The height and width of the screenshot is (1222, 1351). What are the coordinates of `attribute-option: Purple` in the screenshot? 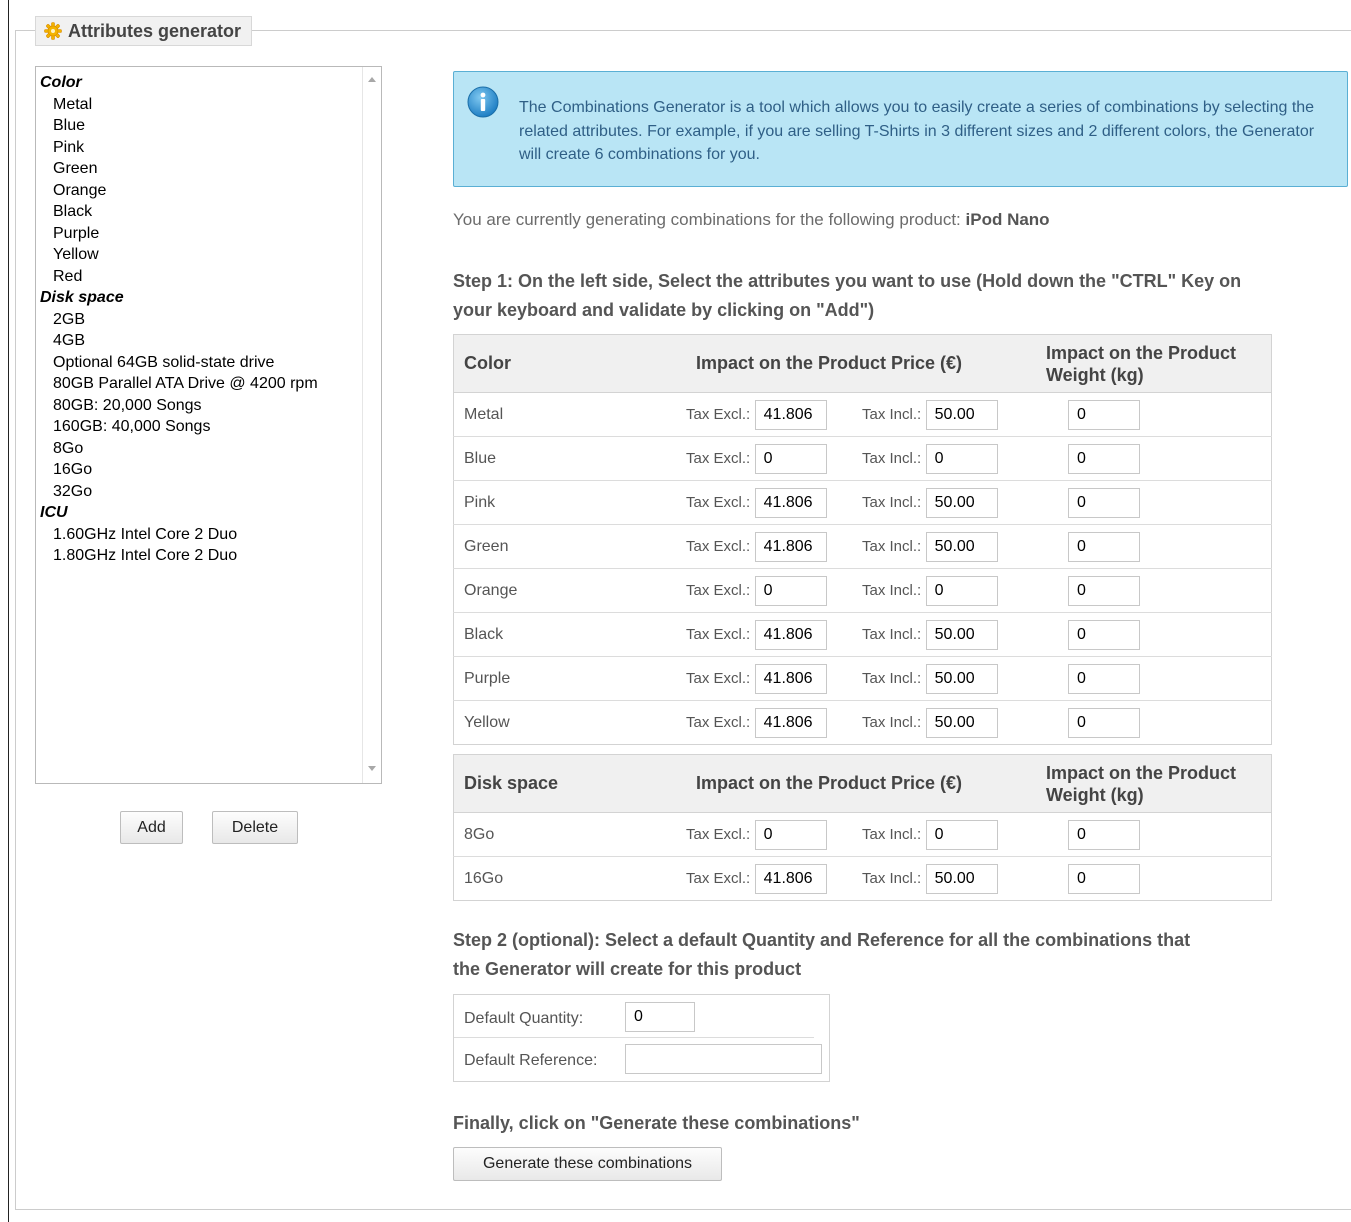 It's located at (199, 234).